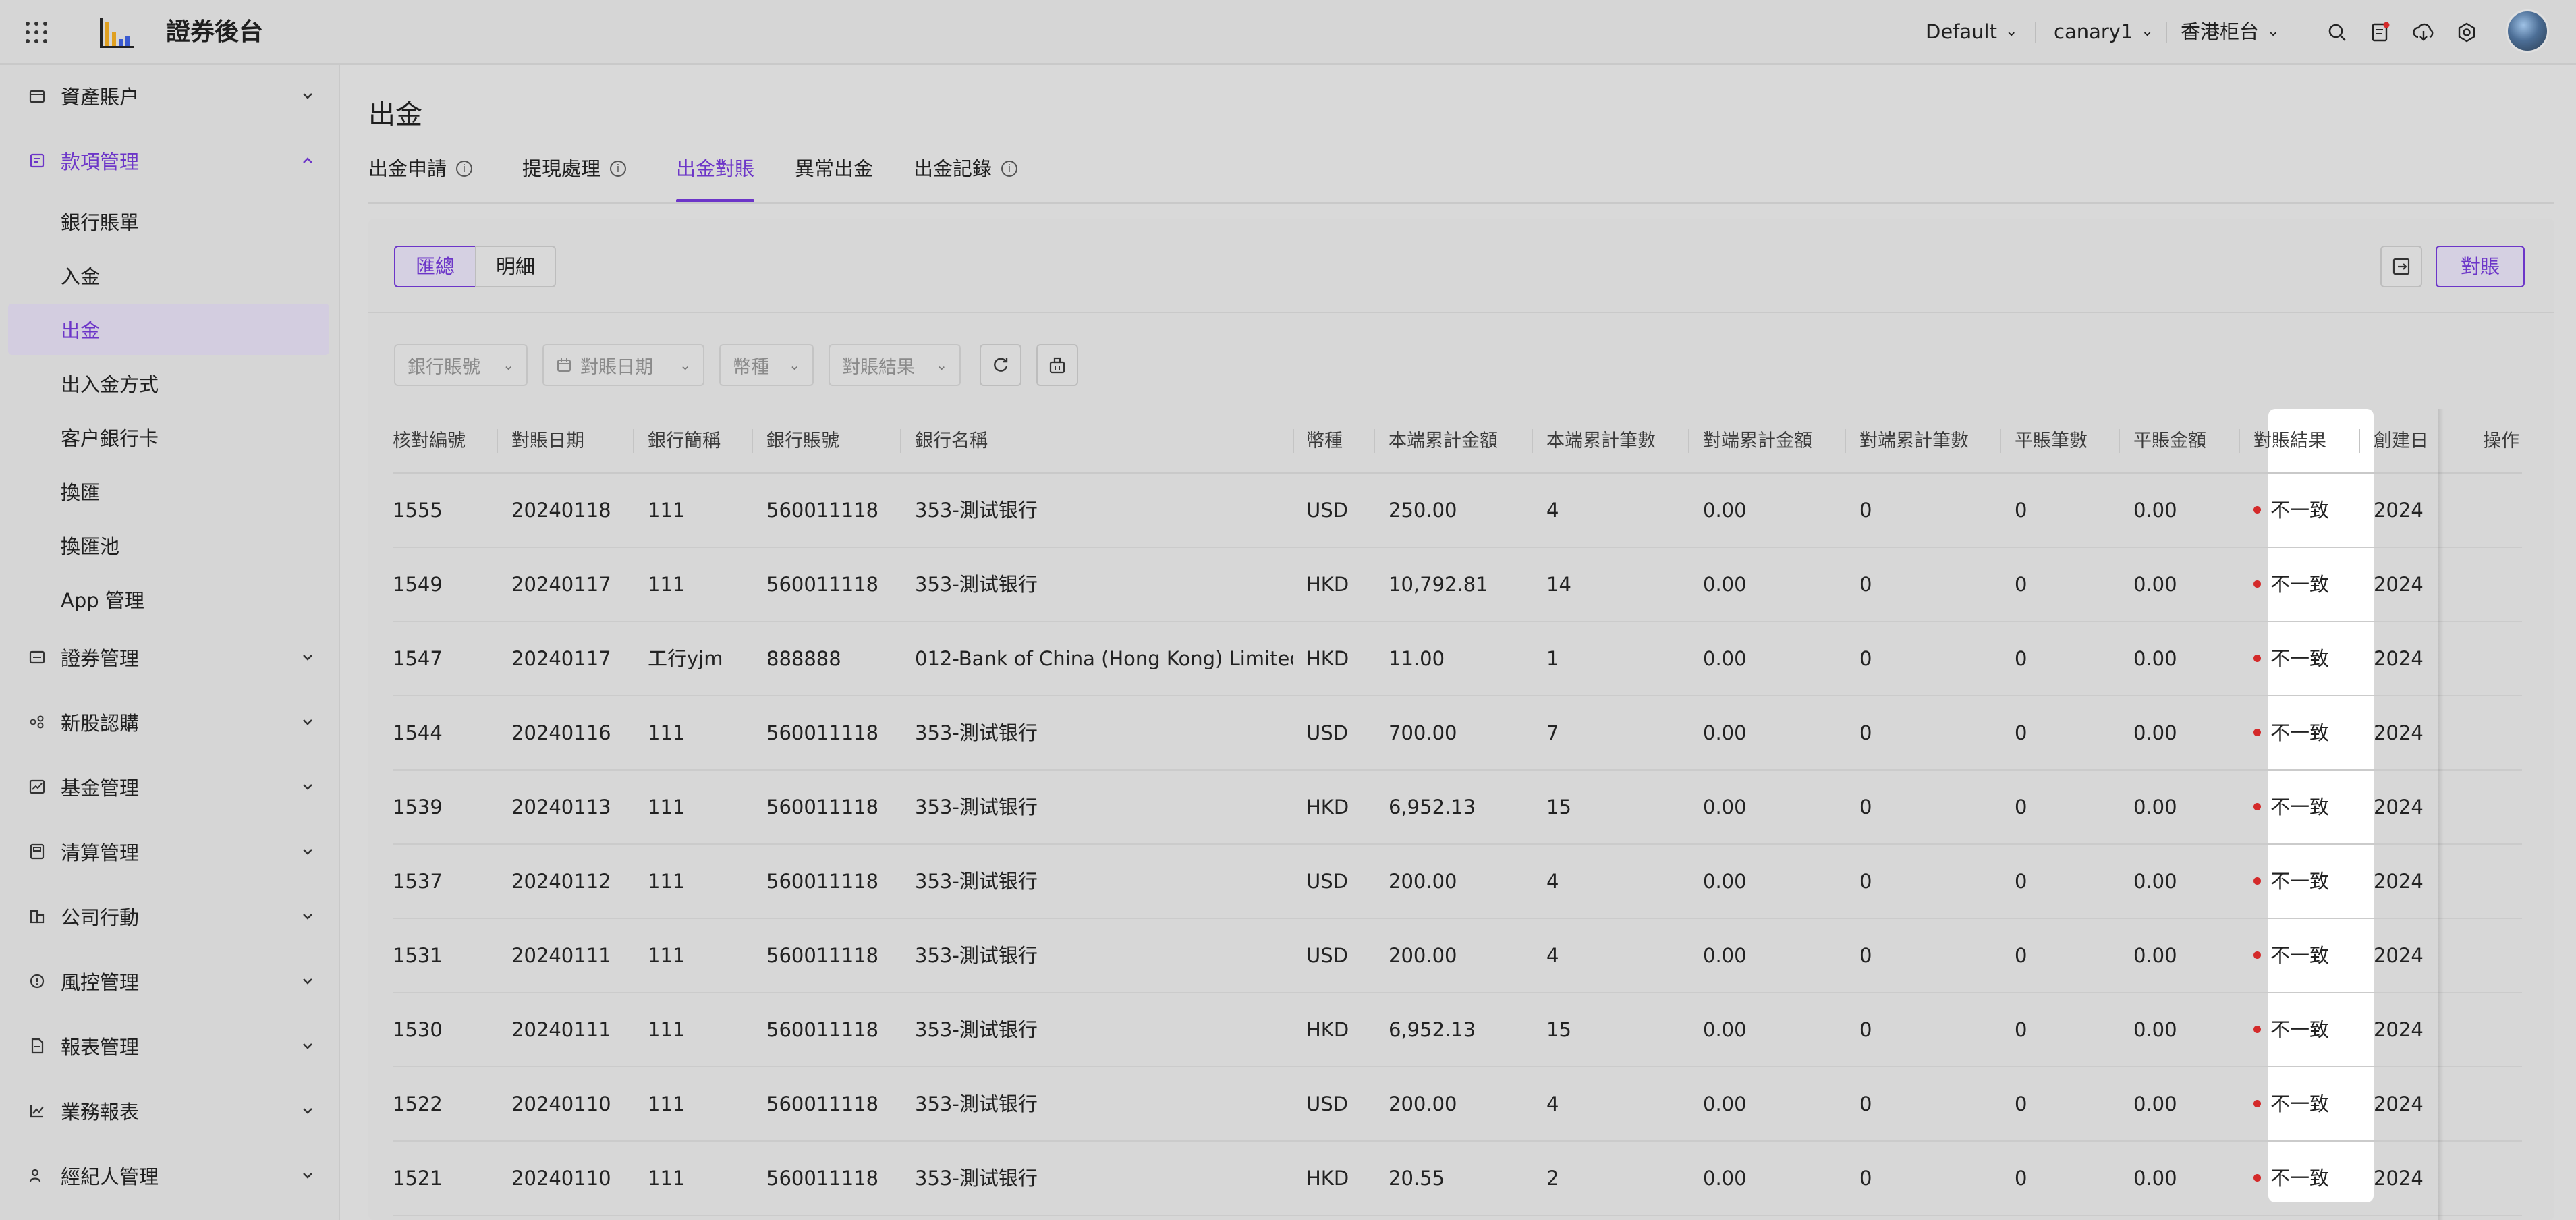 Image resolution: width=2576 pixels, height=1220 pixels. What do you see at coordinates (878, 367) in the screenshot?
I see `recon-result-placeholder: 對賬結果` at bounding box center [878, 367].